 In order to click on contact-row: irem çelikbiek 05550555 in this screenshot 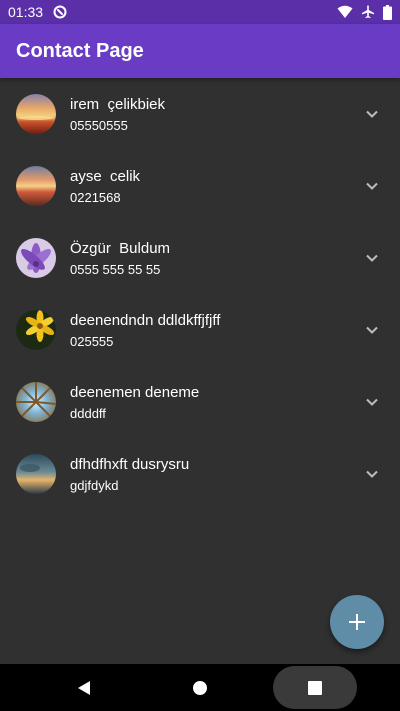, I will do `click(200, 114)`.